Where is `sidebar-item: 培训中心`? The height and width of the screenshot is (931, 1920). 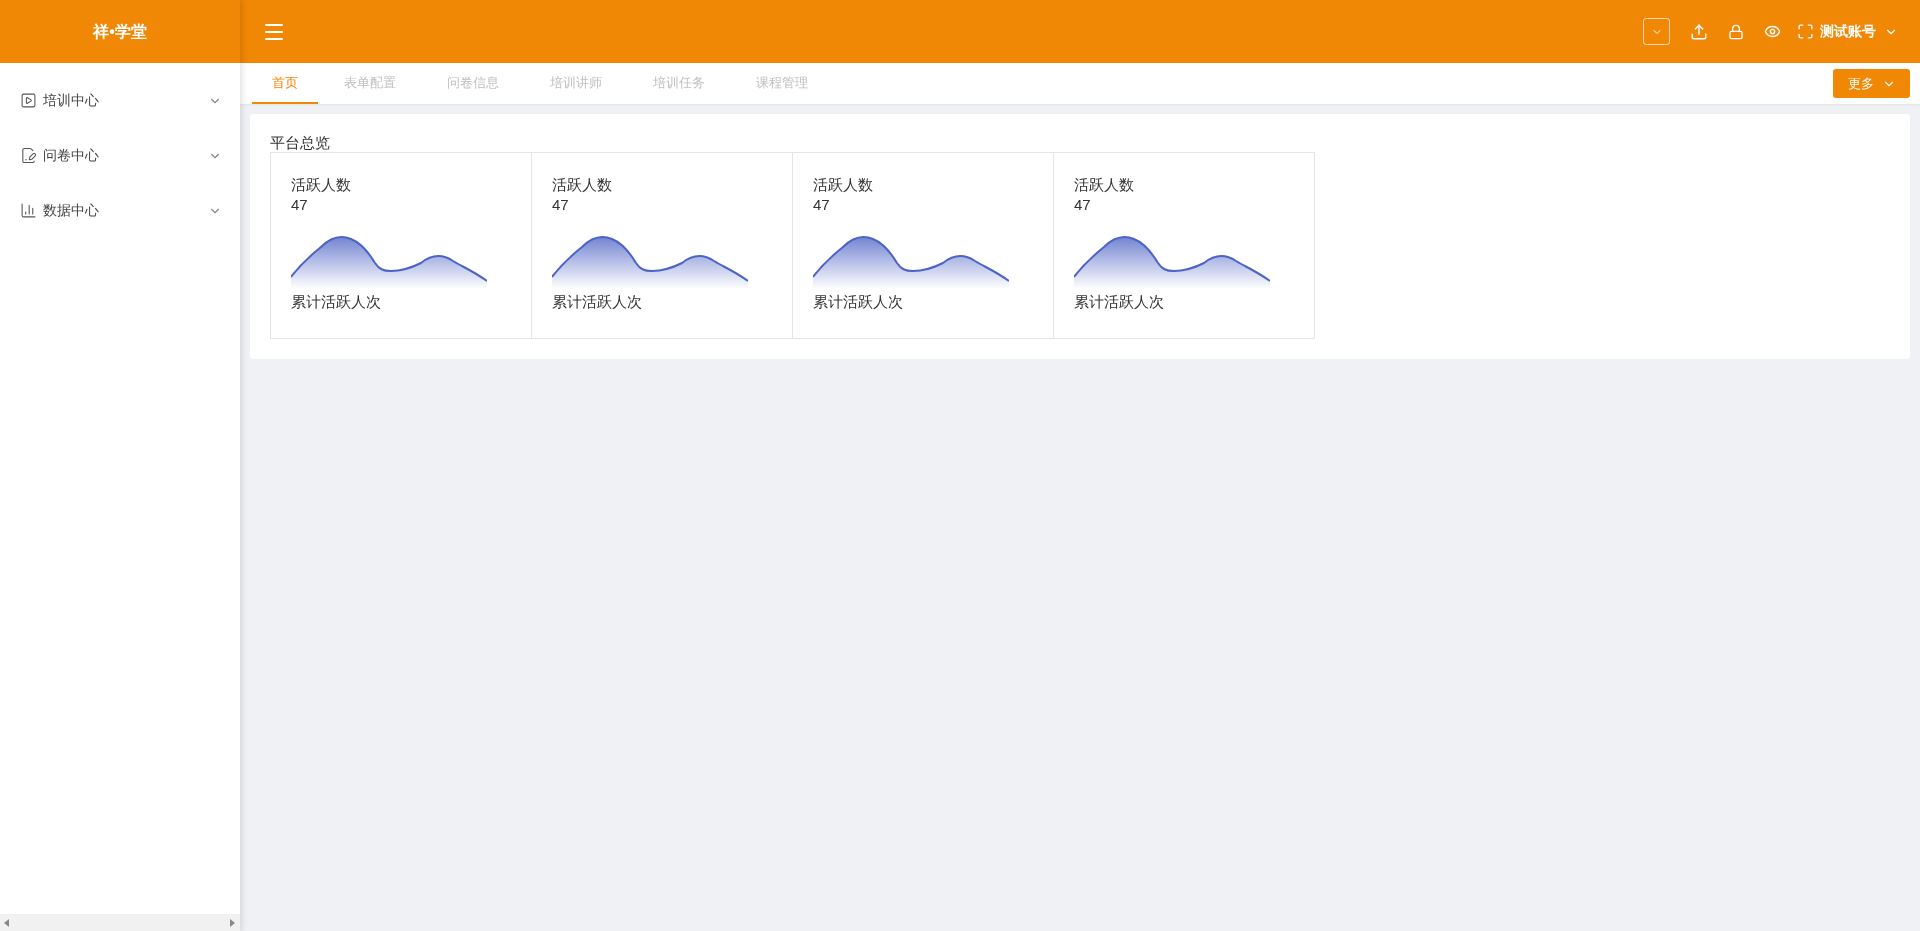
sidebar-item: 培训中心 is located at coordinates (120, 100).